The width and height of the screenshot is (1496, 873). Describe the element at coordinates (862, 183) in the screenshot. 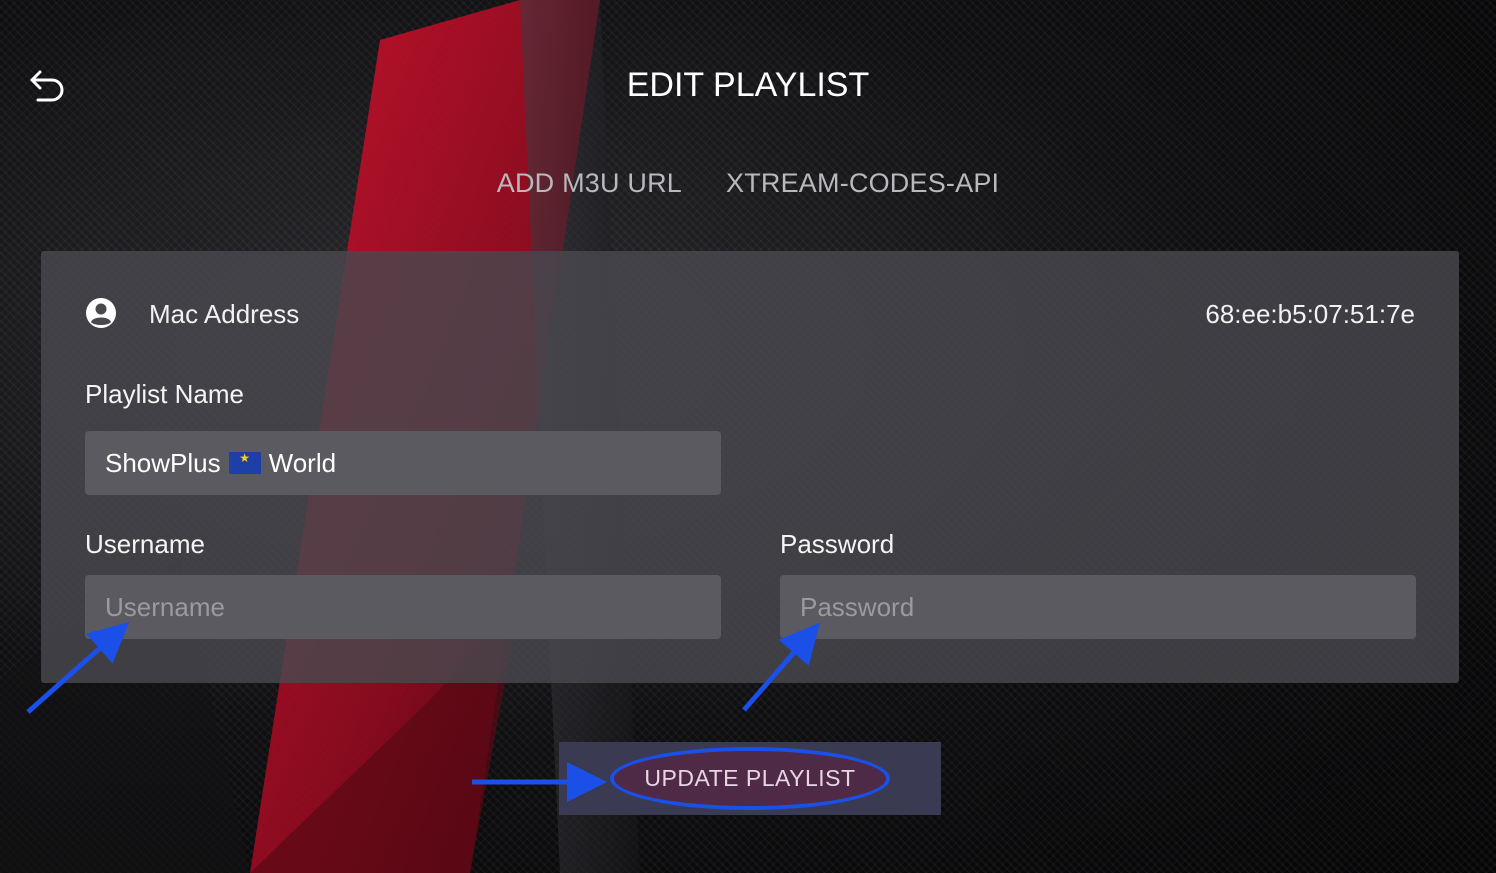

I see `tab-xtream-codes-api: XTREAM-CODES-API` at that location.